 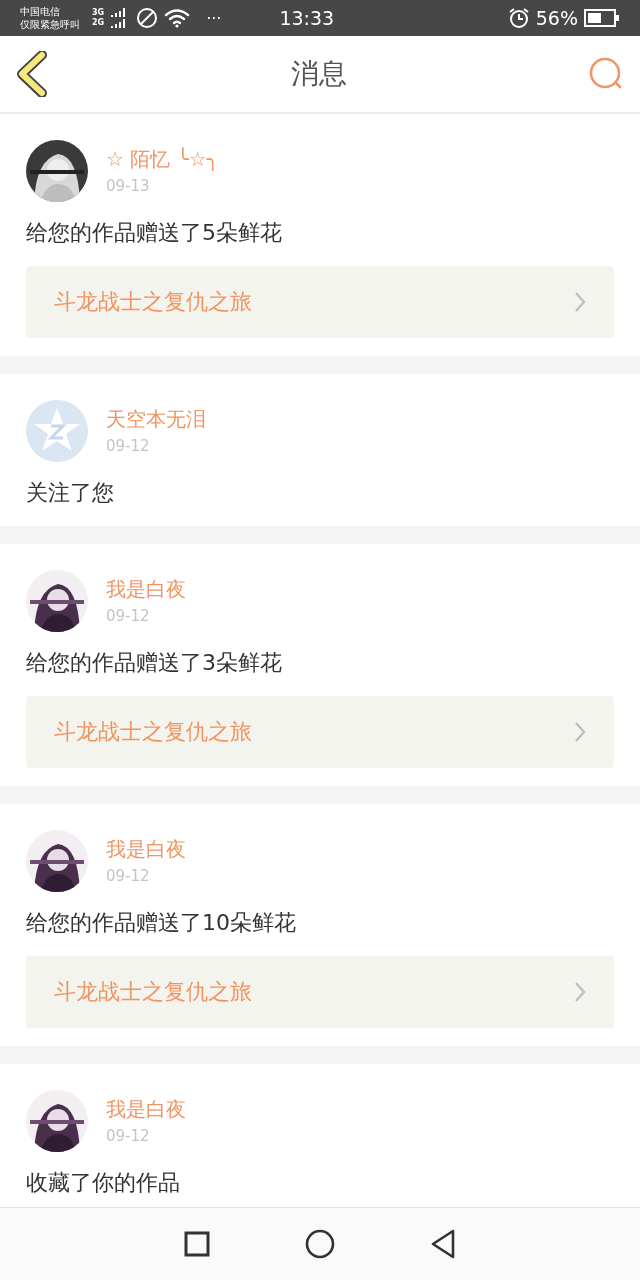 I want to click on wifi-icon, so click(x=177, y=18).